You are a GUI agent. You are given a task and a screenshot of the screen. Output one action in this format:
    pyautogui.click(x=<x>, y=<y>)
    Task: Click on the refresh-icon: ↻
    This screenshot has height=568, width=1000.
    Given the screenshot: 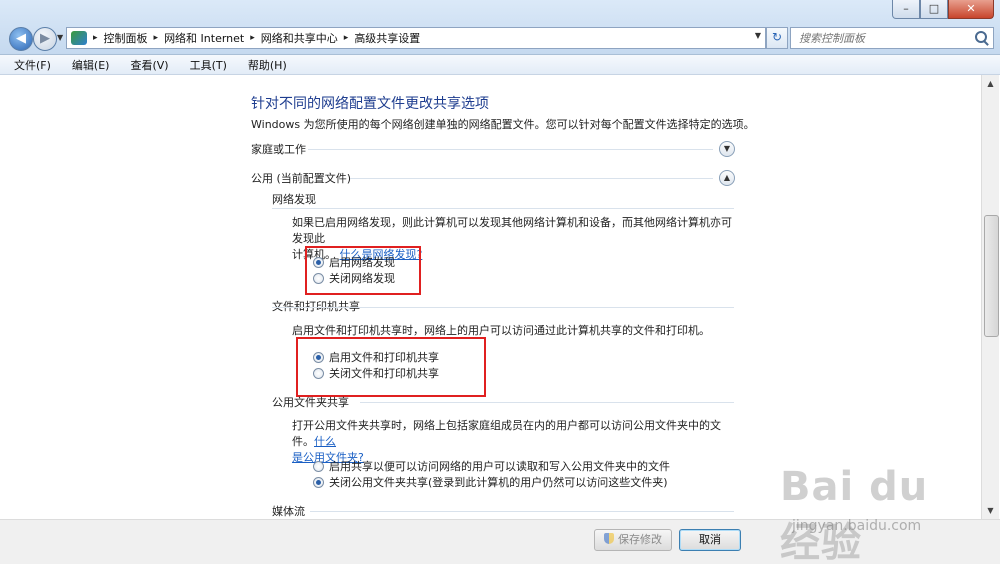 What is the action you would take?
    pyautogui.click(x=777, y=37)
    